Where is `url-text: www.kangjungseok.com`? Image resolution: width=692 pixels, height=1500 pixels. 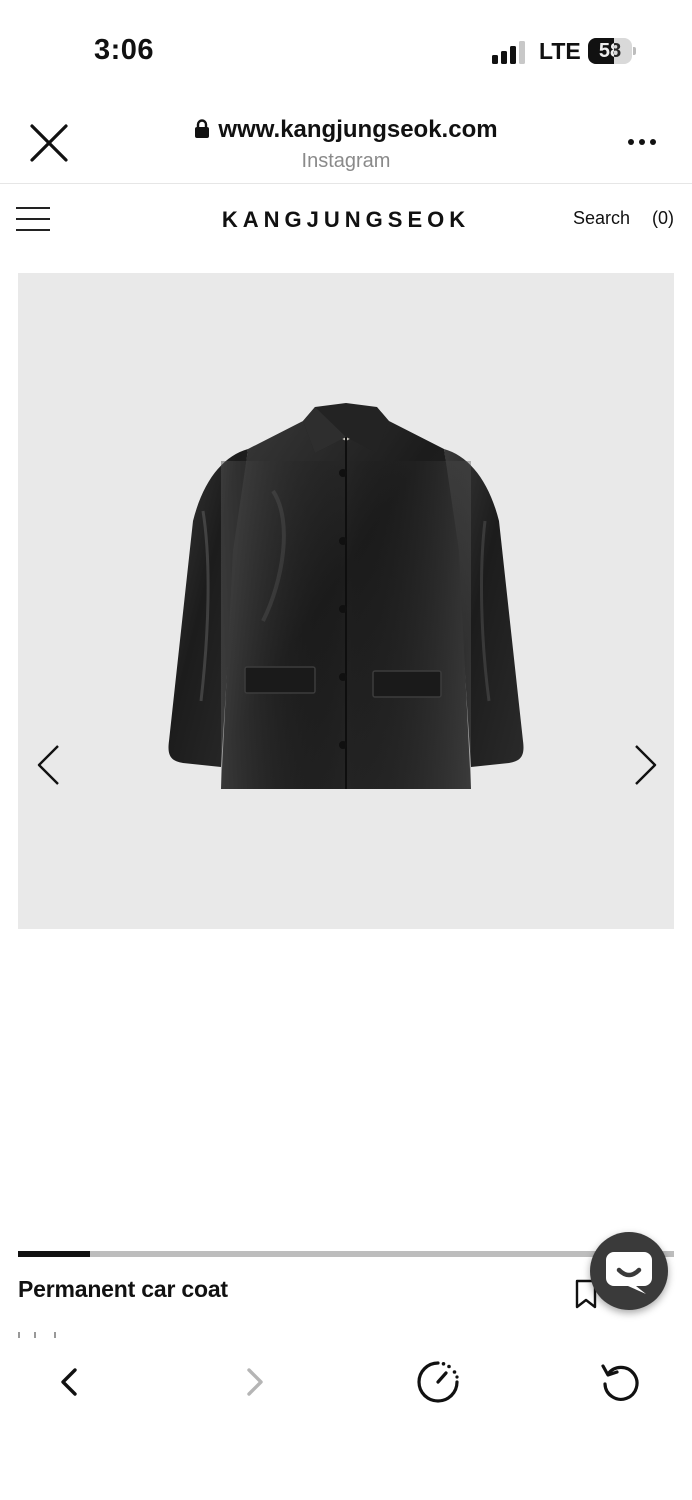
url-text: www.kangjungseok.com is located at coordinates (358, 129).